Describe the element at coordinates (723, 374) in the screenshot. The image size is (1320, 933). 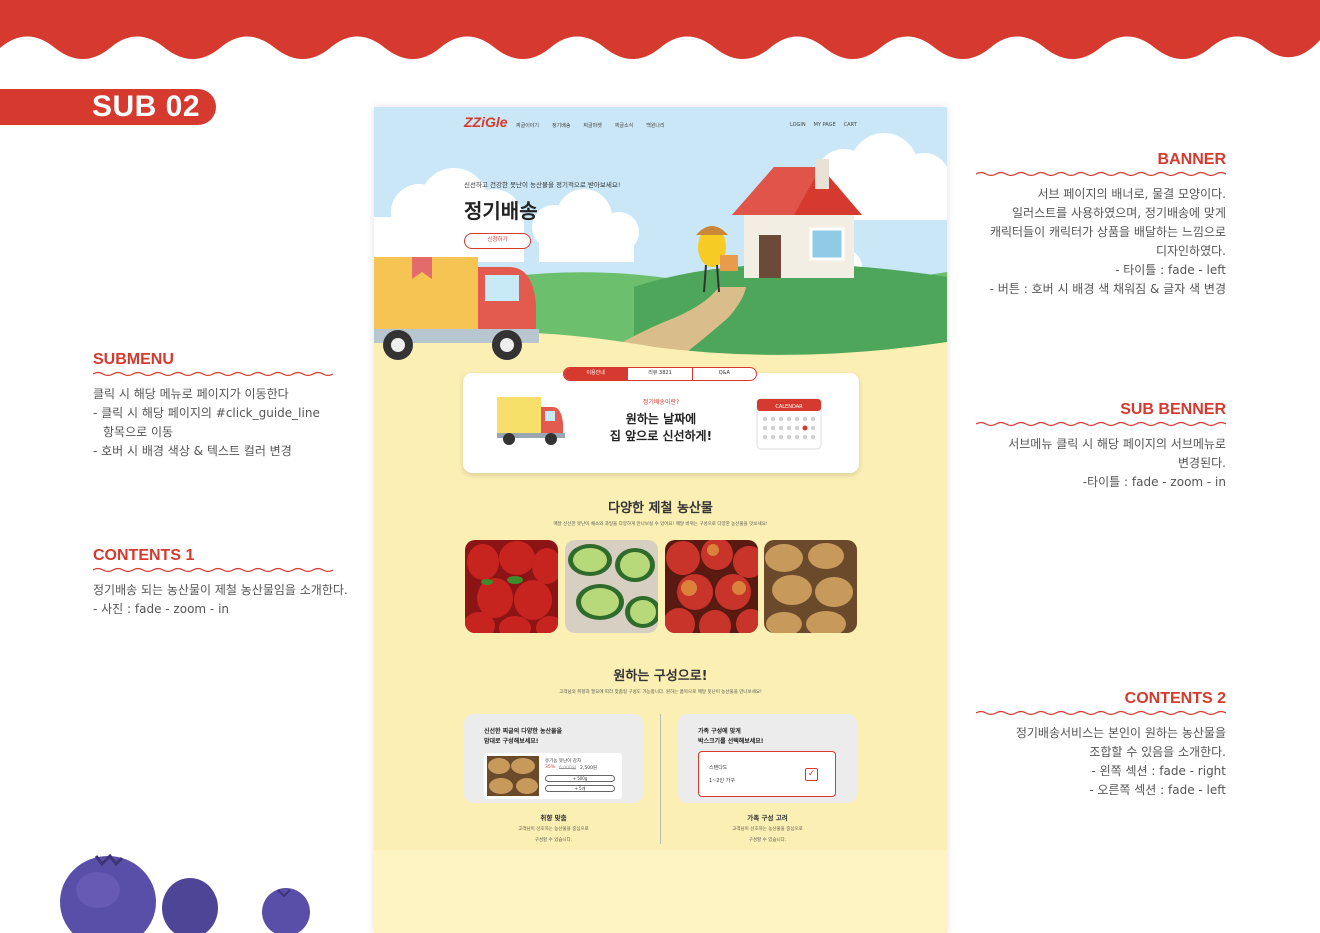
I see `tab-qna: Q&A` at that location.